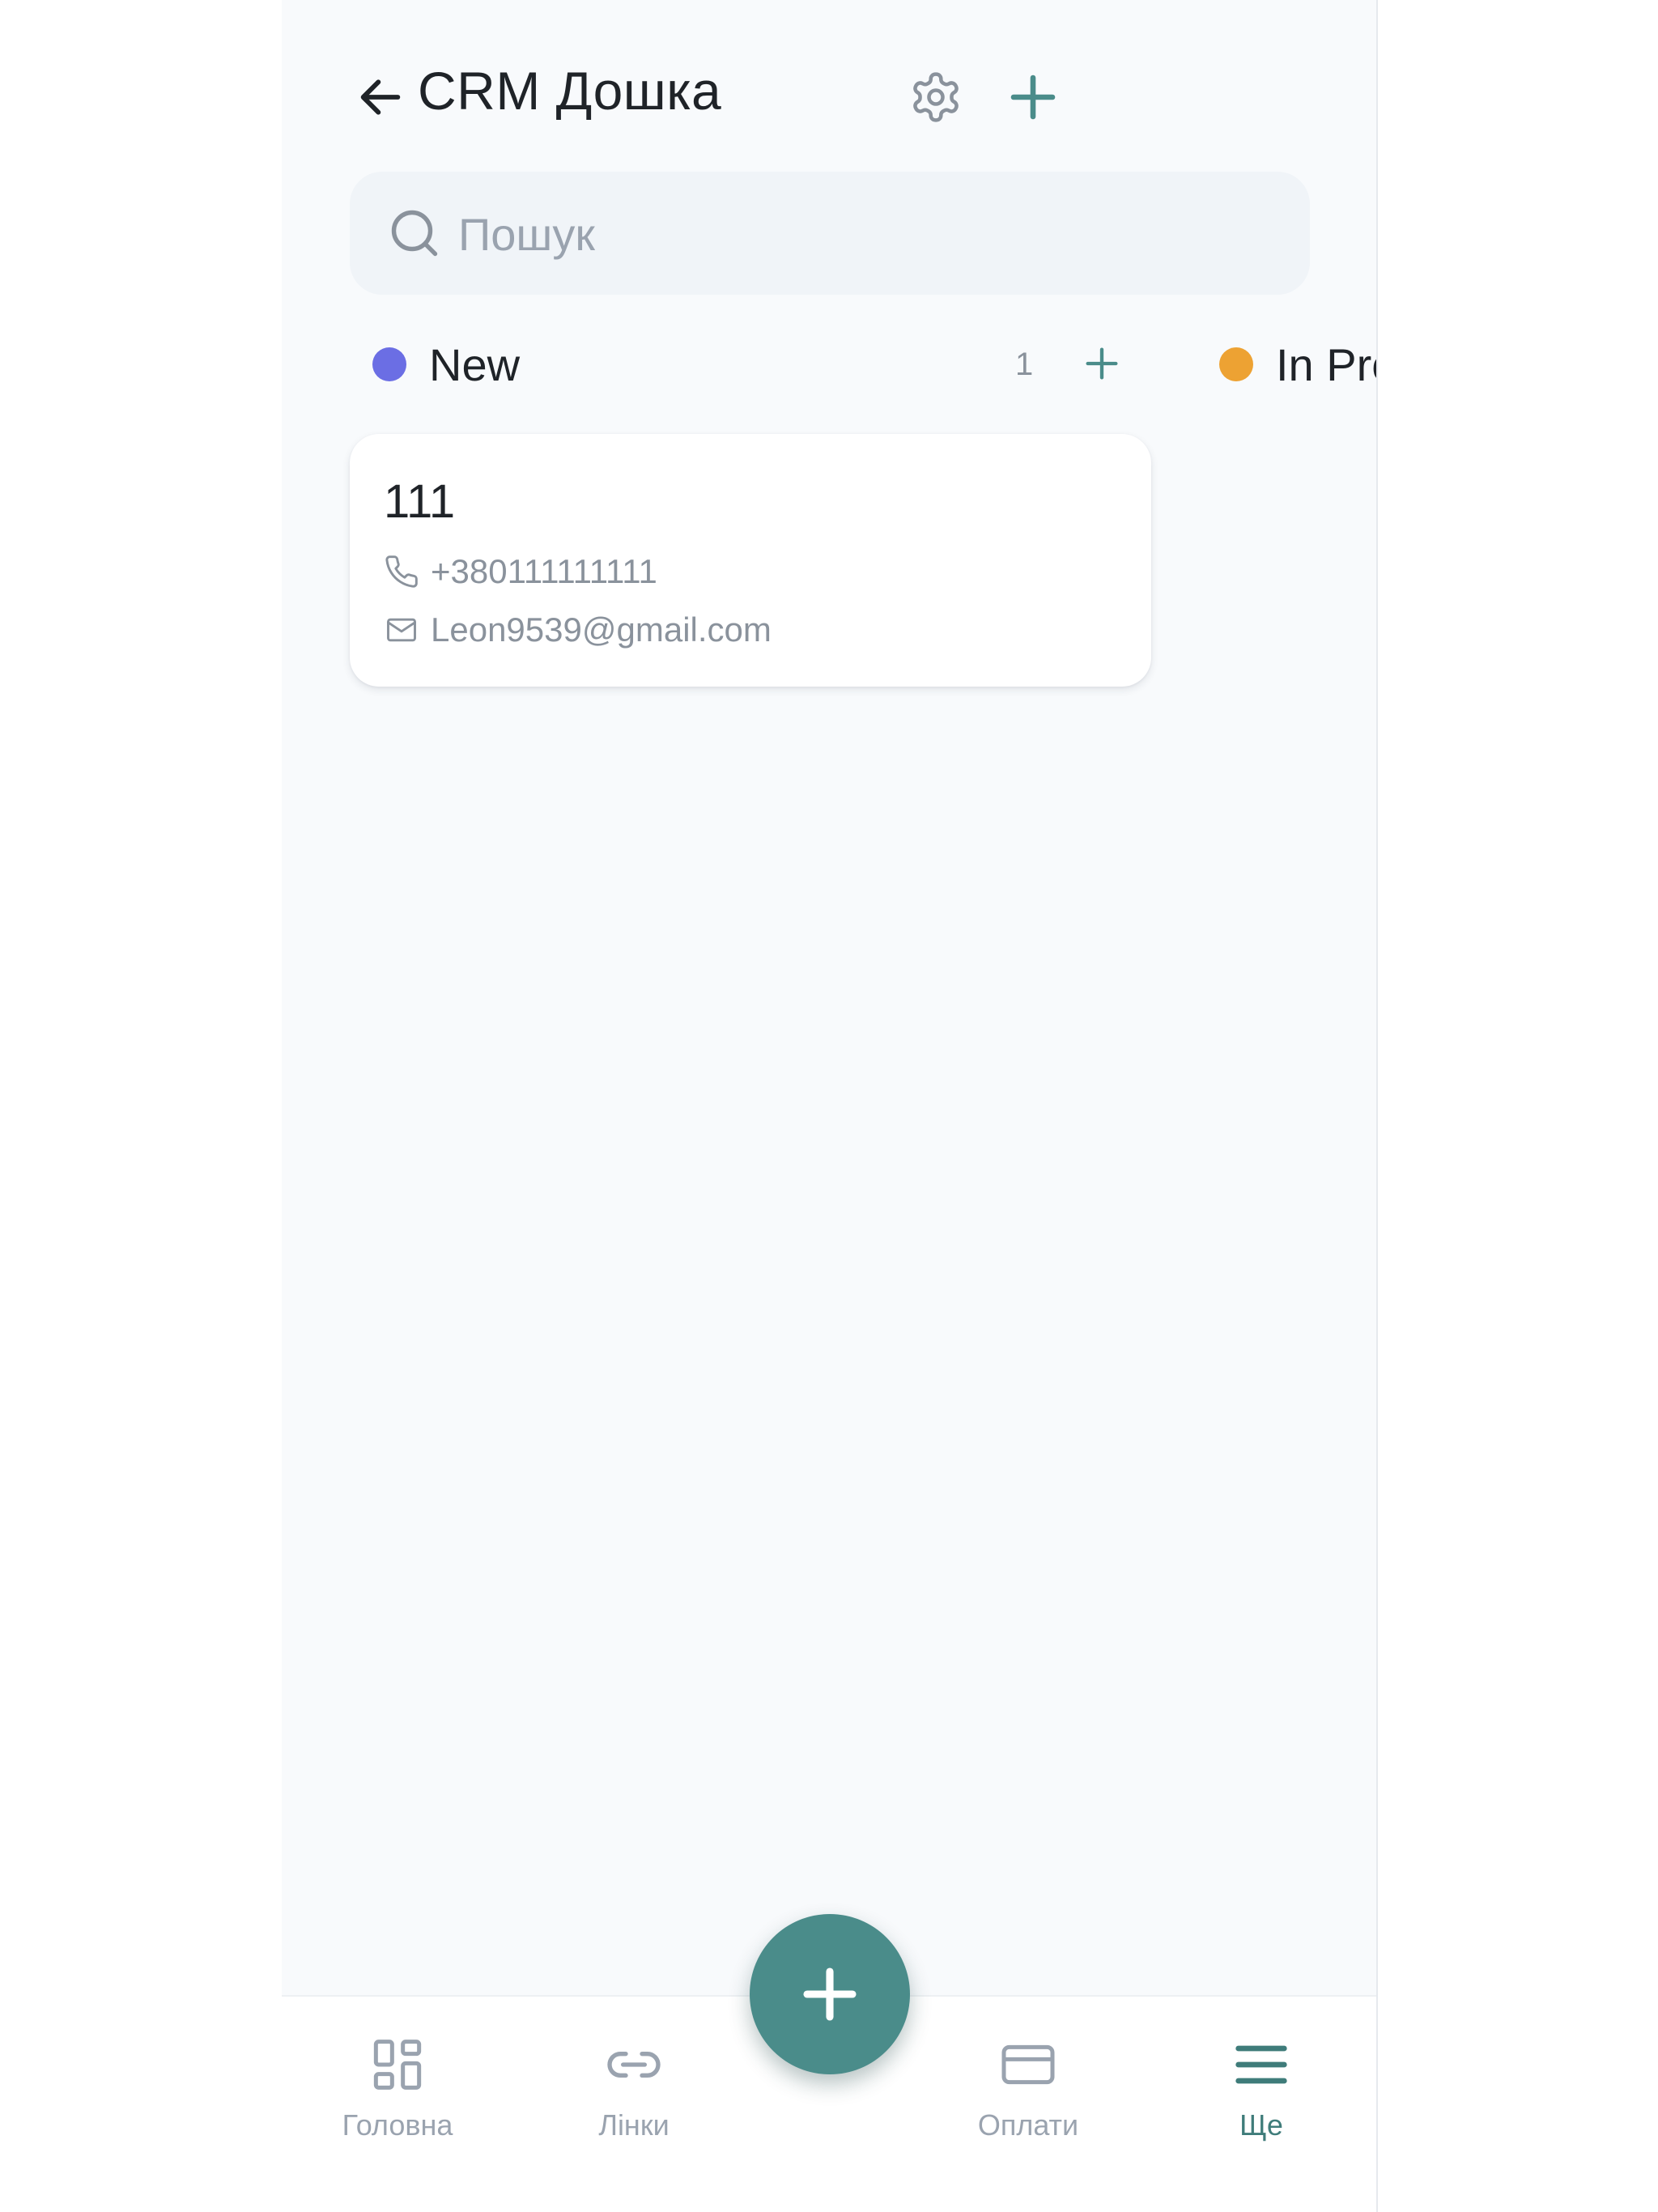 The width and height of the screenshot is (1658, 2212). What do you see at coordinates (397, 2065) in the screenshot?
I see `grid-icon` at bounding box center [397, 2065].